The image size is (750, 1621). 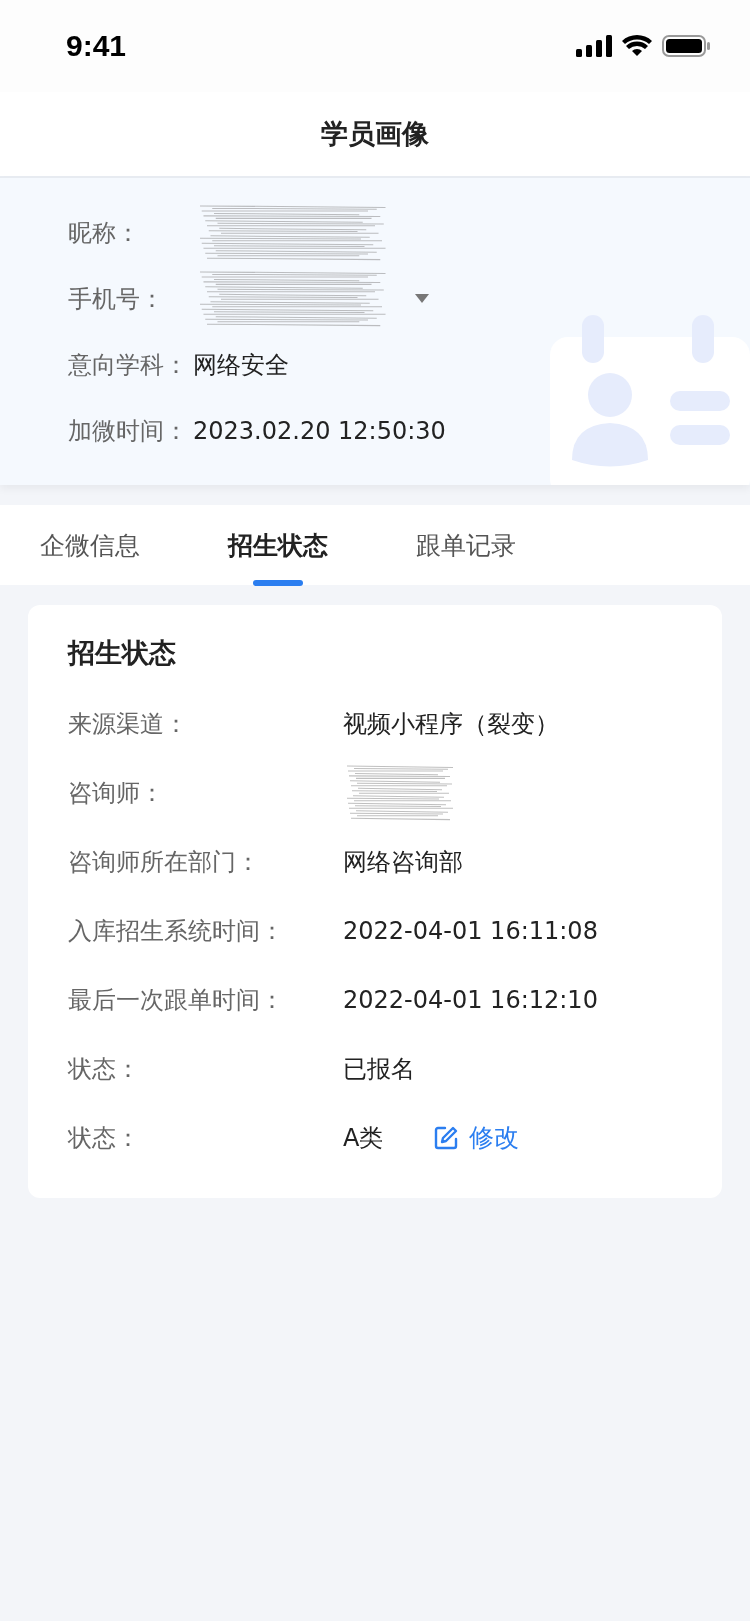 I want to click on field-label: 手机号：, so click(x=116, y=299).